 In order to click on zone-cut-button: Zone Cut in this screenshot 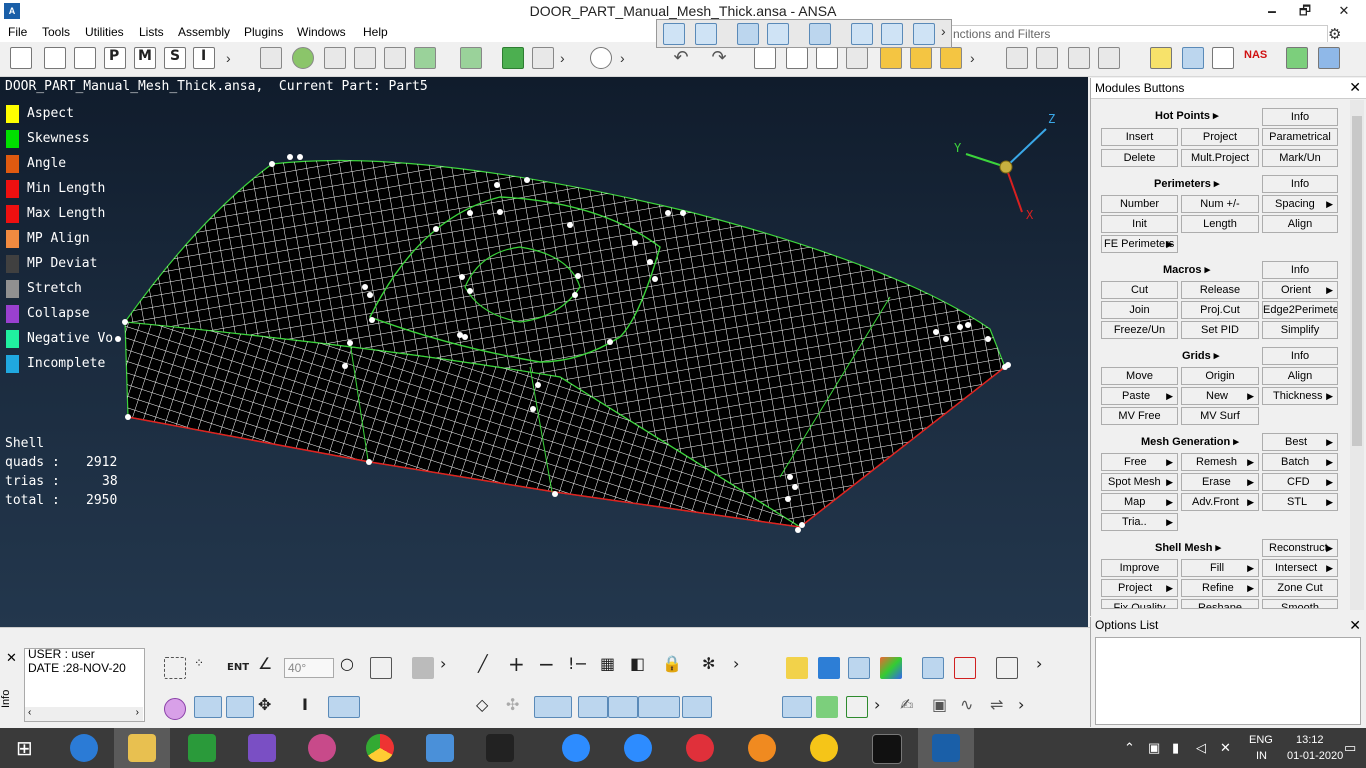, I will do `click(1300, 588)`.